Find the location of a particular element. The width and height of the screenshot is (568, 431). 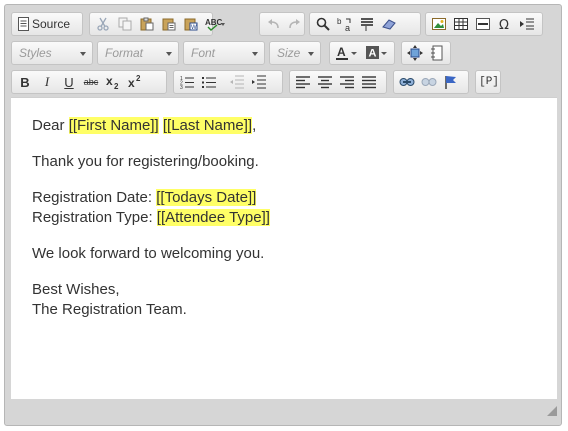

page-break-button is located at coordinates (527, 24).